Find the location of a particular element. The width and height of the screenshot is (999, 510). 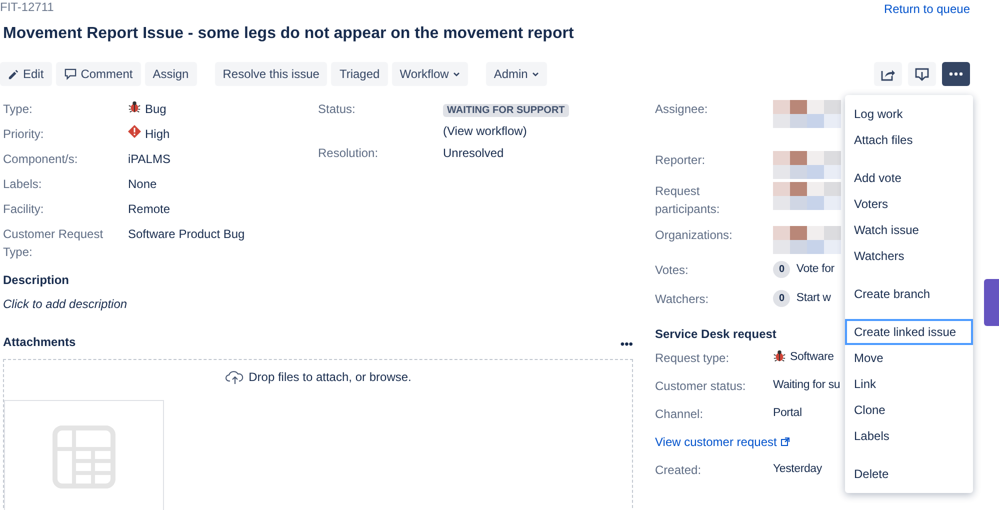

share-icon is located at coordinates (888, 74).